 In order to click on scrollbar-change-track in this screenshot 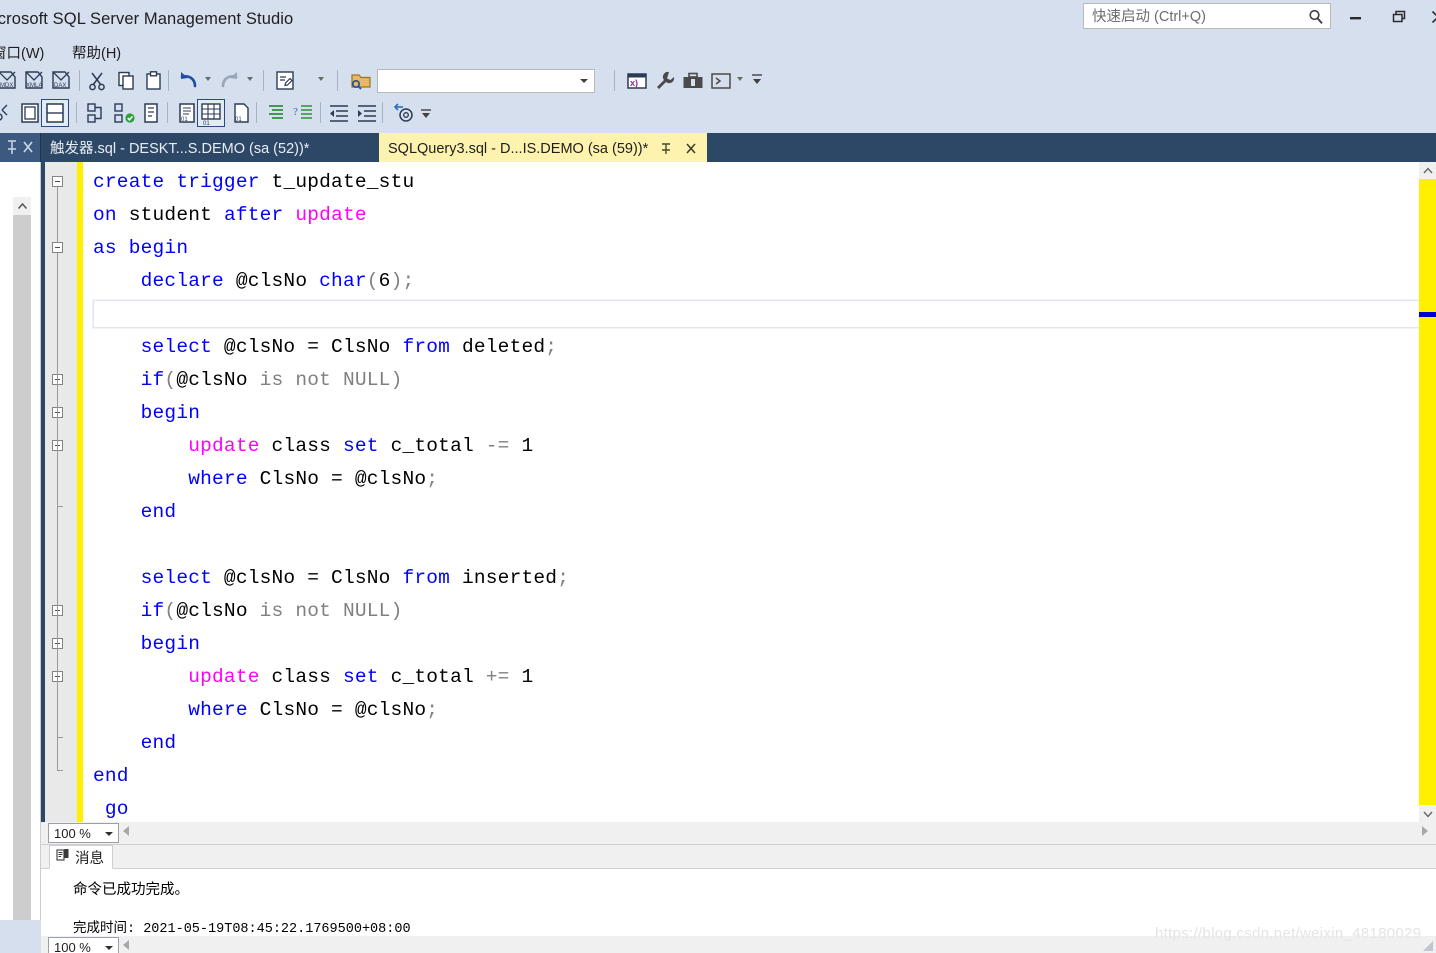, I will do `click(1427, 492)`.